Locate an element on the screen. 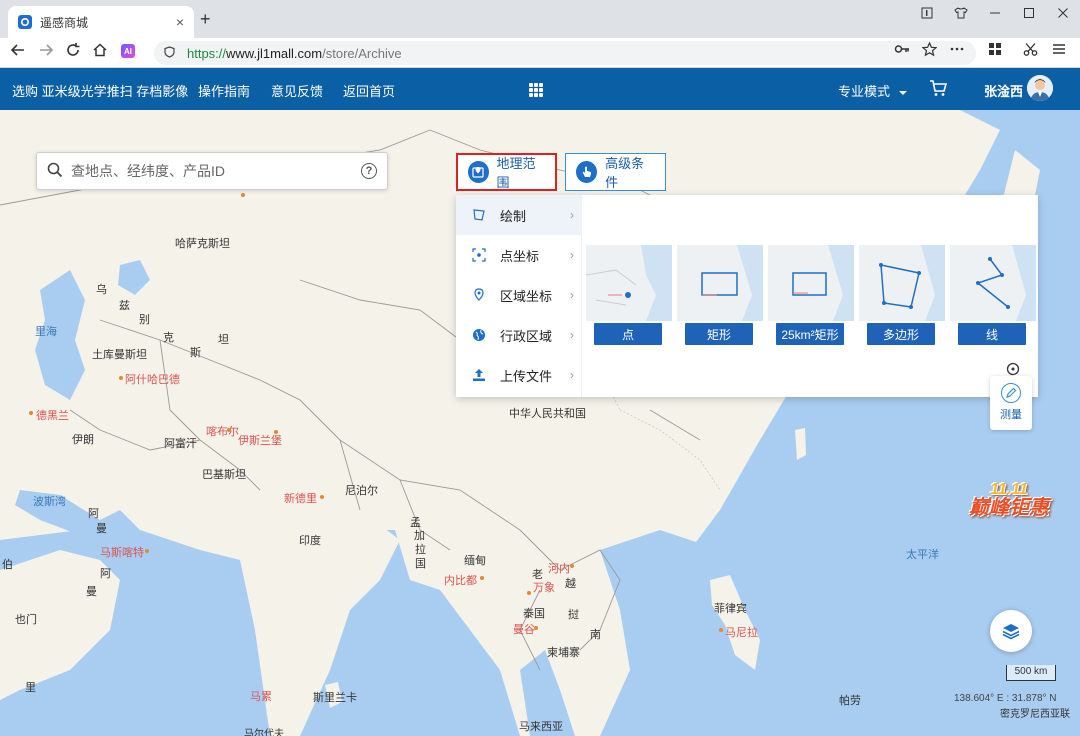 The height and width of the screenshot is (736, 1080). nav-guide: 操作指南 is located at coordinates (224, 90).